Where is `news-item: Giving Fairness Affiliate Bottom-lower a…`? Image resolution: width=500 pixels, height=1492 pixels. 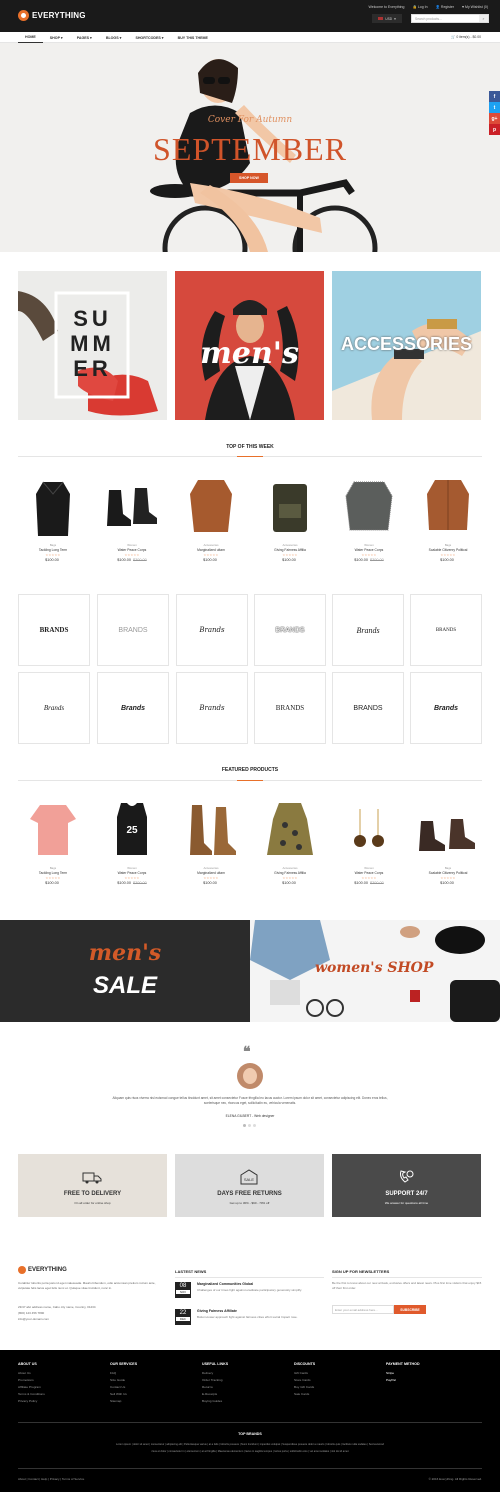 news-item: Giving Fairness Affiliate Bottom-lower a… is located at coordinates (259, 1314).